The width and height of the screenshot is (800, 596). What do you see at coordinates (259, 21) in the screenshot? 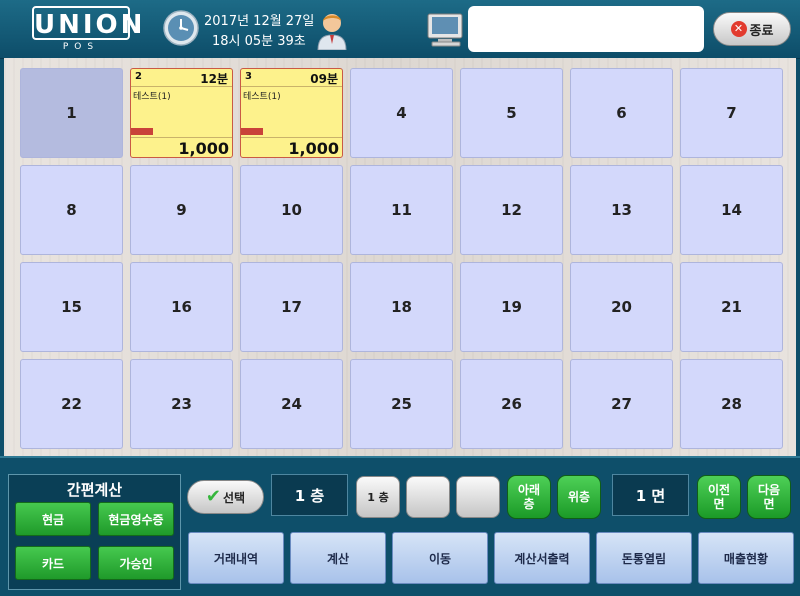
I see `current-date: 2017년 12월 27일` at bounding box center [259, 21].